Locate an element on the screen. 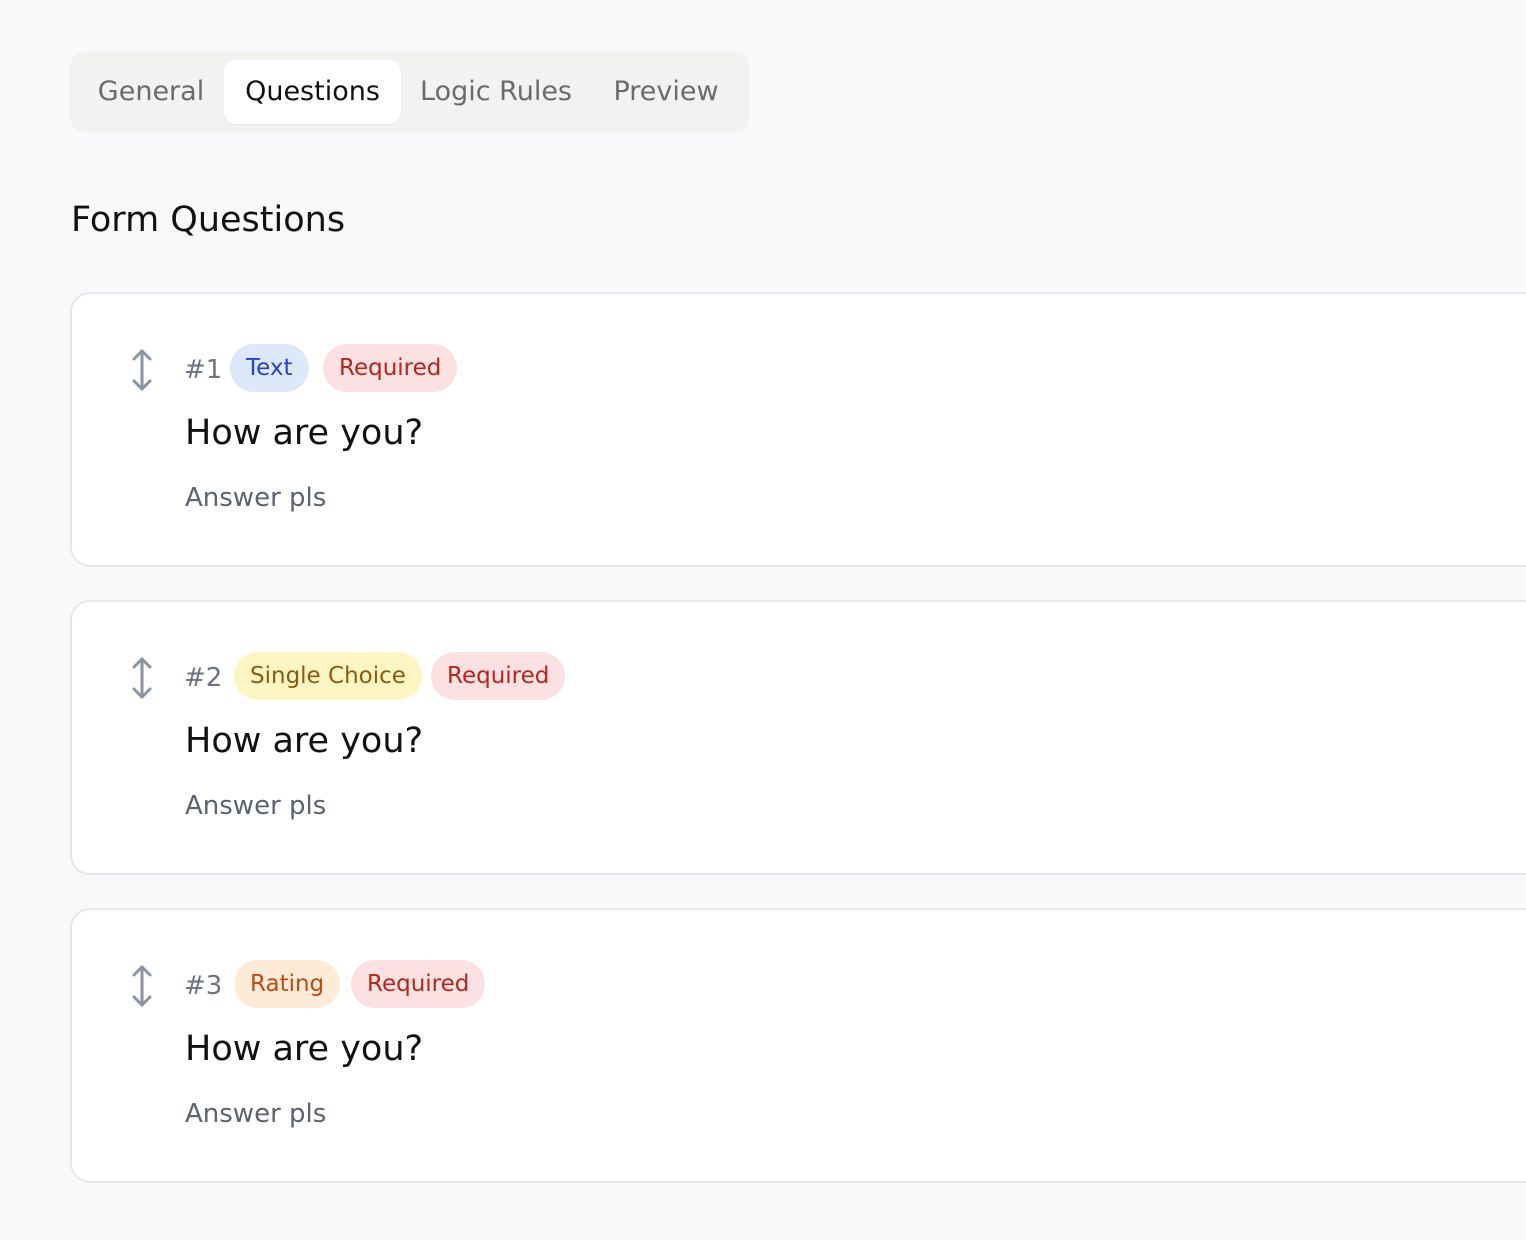  tab-logic-rules: Logic Rules is located at coordinates (496, 92).